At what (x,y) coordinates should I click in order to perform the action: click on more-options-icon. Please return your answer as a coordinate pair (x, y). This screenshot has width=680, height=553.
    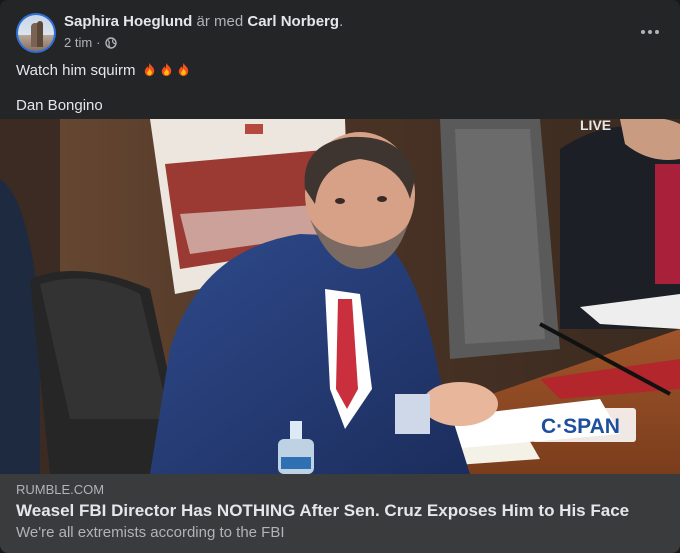
    Looking at the image, I should click on (650, 32).